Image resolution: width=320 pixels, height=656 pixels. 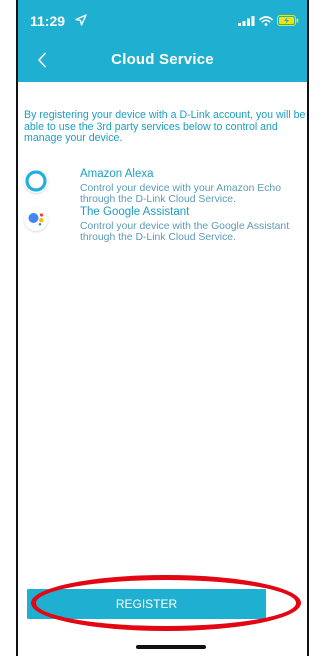 I want to click on status-time: 11:29, so click(x=48, y=21).